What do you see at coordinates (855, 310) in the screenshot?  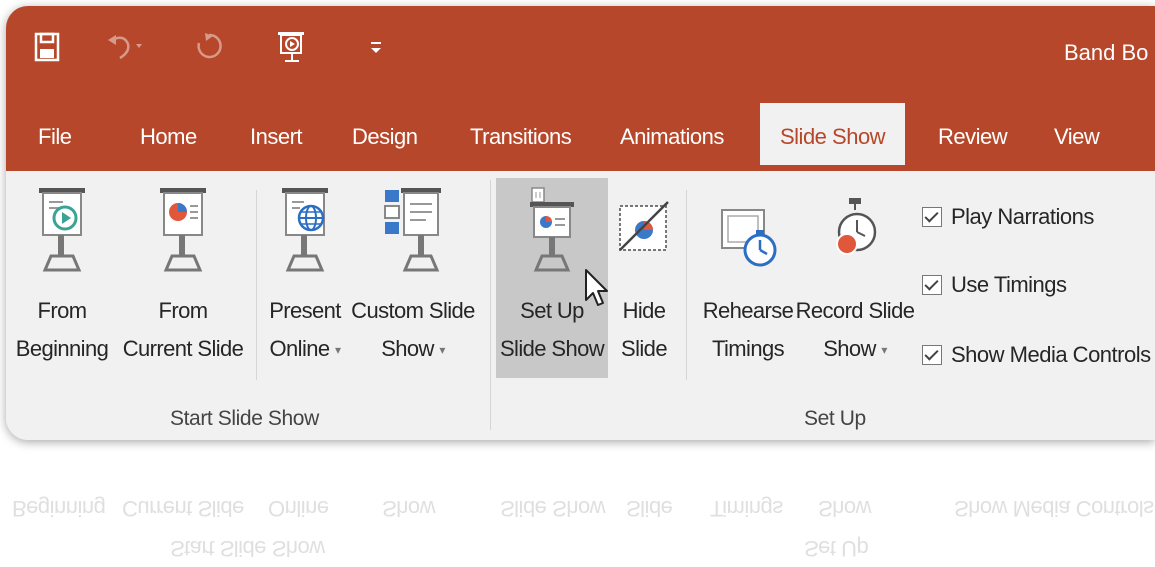 I see `record-slide-show-label-1: Record Slide` at bounding box center [855, 310].